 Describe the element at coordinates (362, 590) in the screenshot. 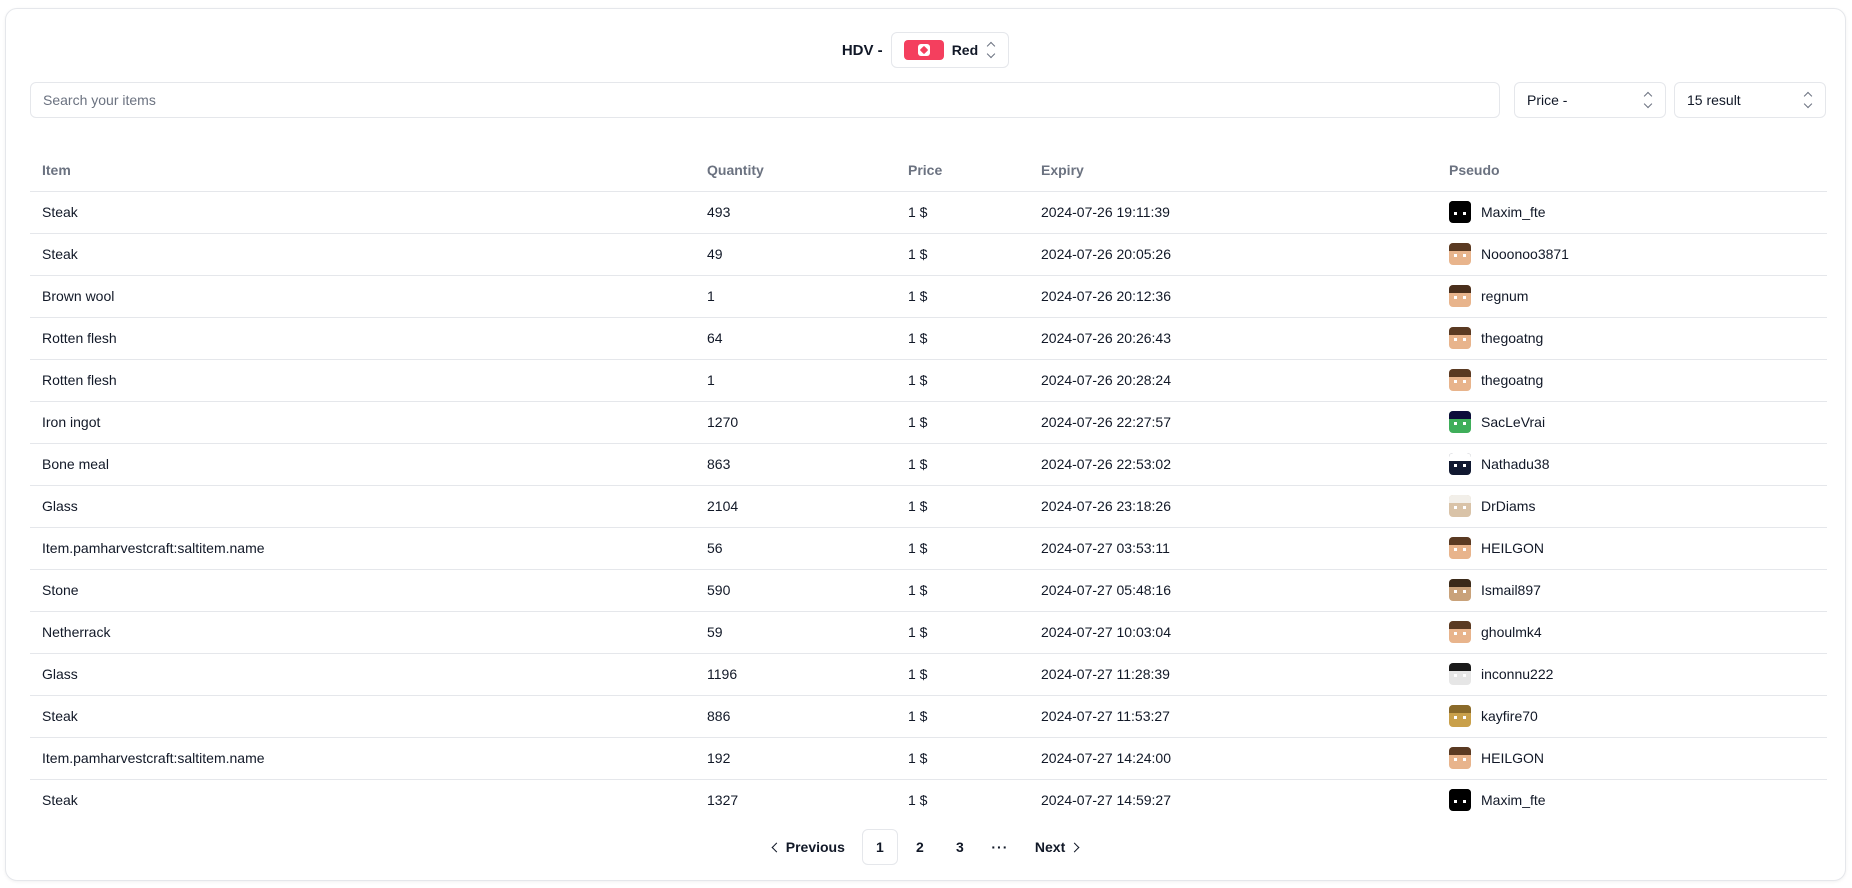

I see `item-cell: Stone` at that location.